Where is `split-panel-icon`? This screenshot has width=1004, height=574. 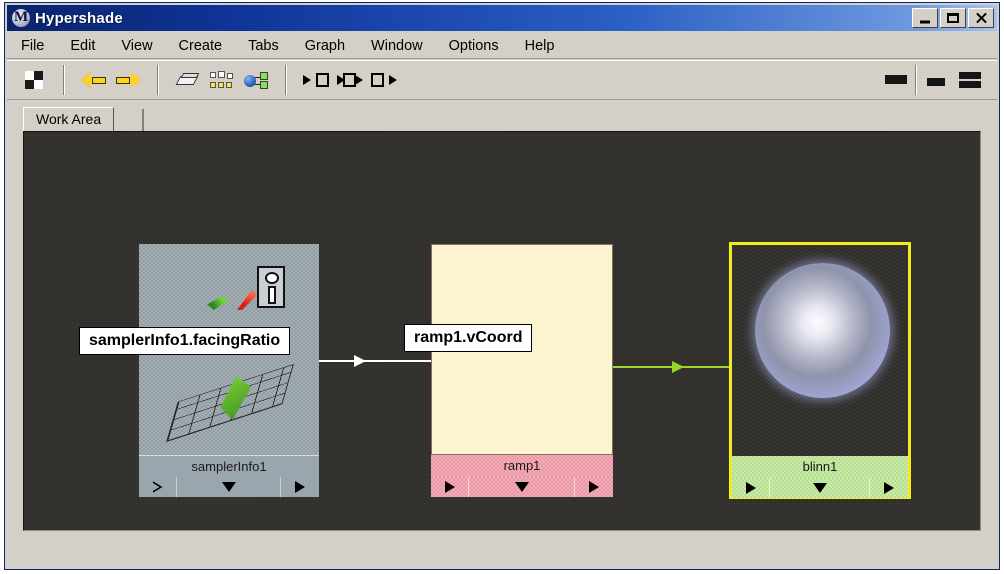
split-panel-icon is located at coordinates (970, 80).